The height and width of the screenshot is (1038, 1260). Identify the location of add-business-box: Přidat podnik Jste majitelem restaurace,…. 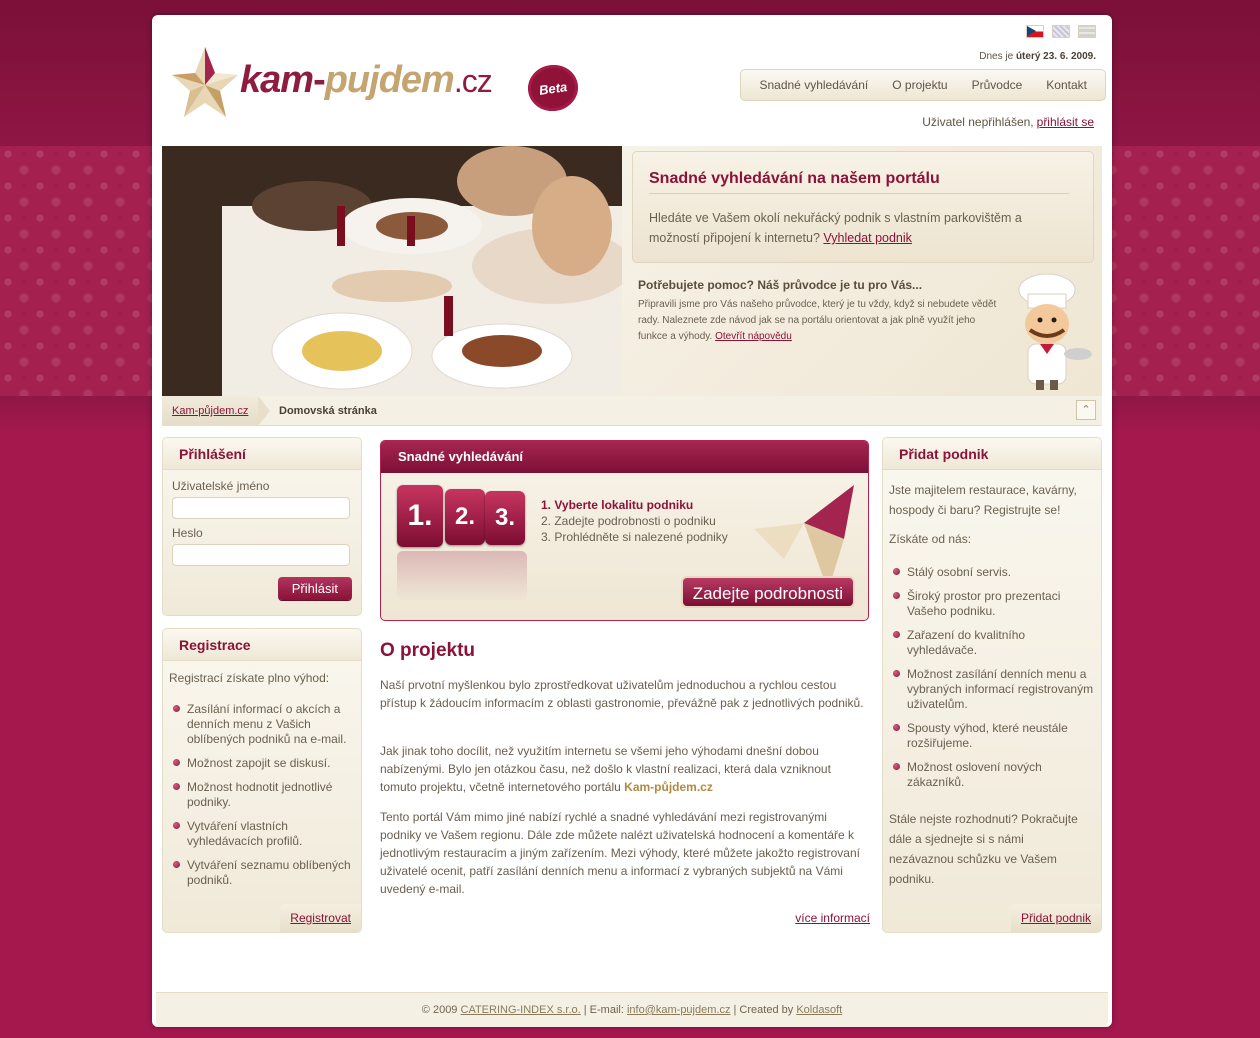
(992, 685).